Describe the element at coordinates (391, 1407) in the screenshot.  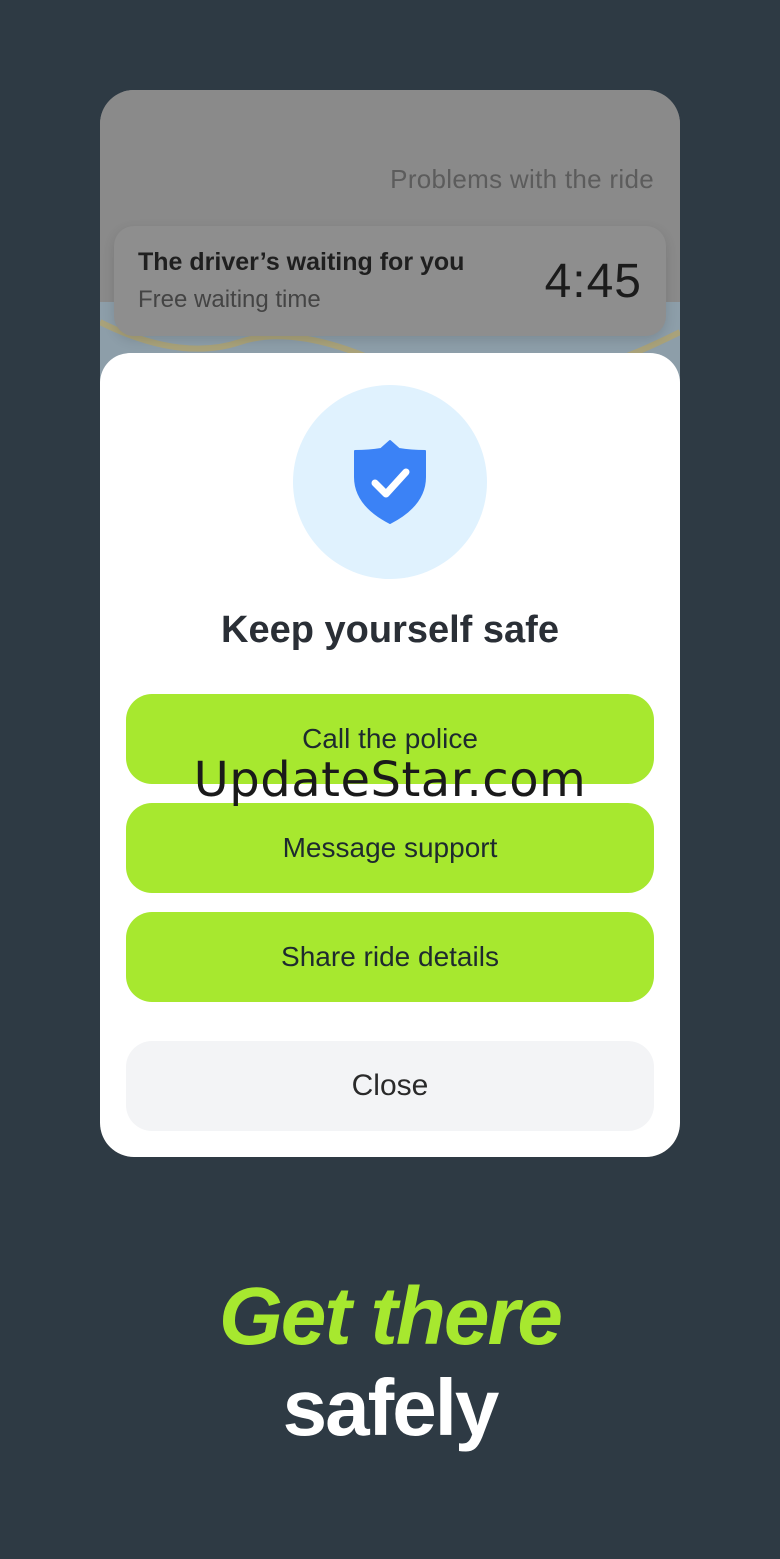
I see `promo-subline: safely` at that location.